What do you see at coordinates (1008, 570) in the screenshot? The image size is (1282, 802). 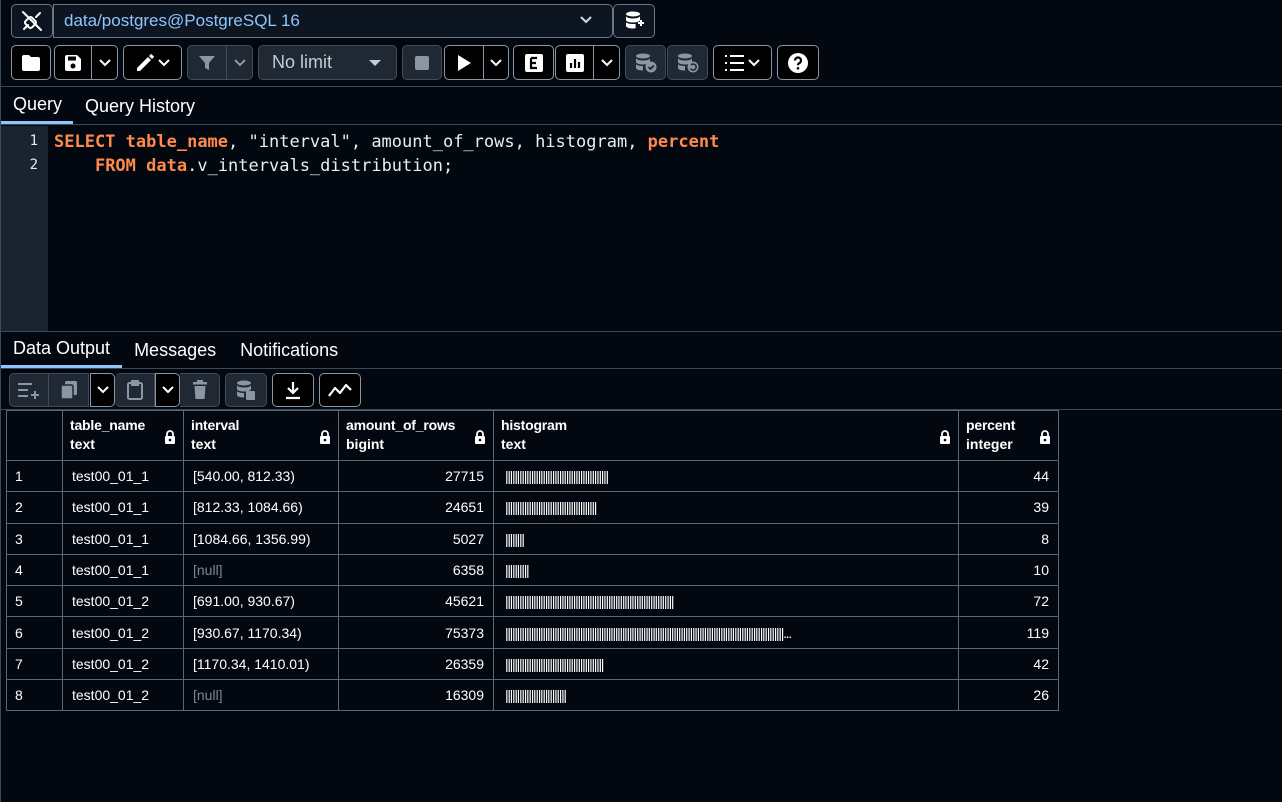 I see `cell-percent: 10` at bounding box center [1008, 570].